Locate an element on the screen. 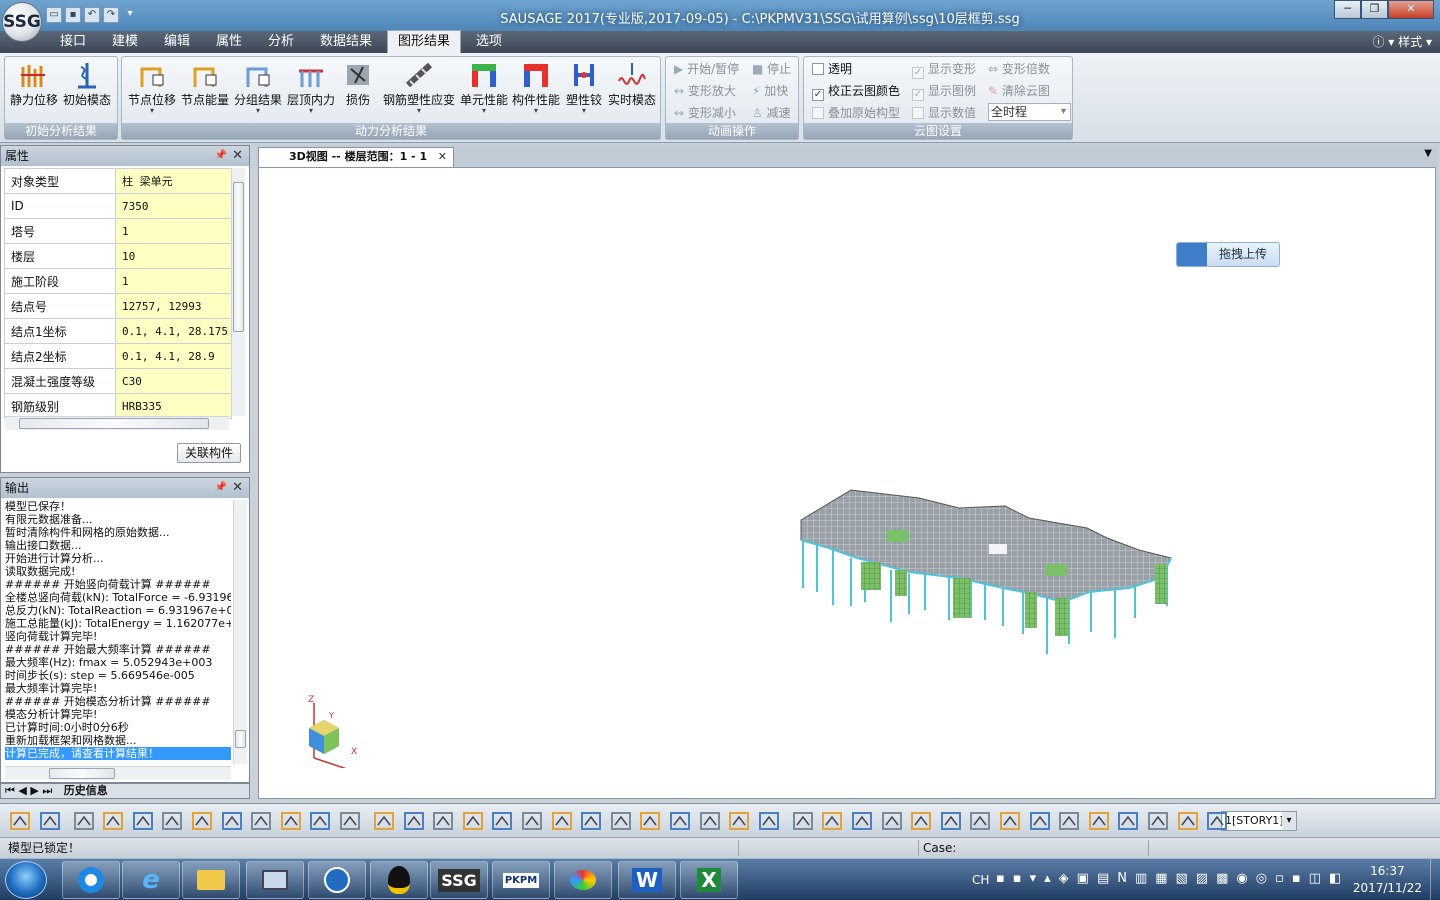 The height and width of the screenshot is (900, 1440). close-button: ✕ is located at coordinates (1411, 9).